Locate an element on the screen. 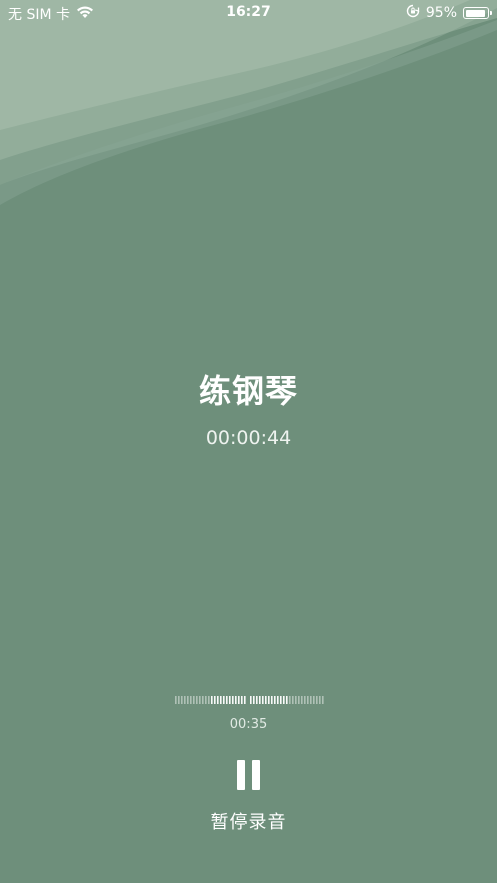  audio-waveform is located at coordinates (249, 700).